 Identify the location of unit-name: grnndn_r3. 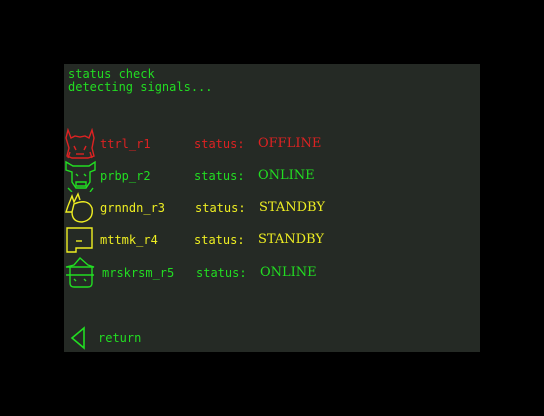
(133, 208).